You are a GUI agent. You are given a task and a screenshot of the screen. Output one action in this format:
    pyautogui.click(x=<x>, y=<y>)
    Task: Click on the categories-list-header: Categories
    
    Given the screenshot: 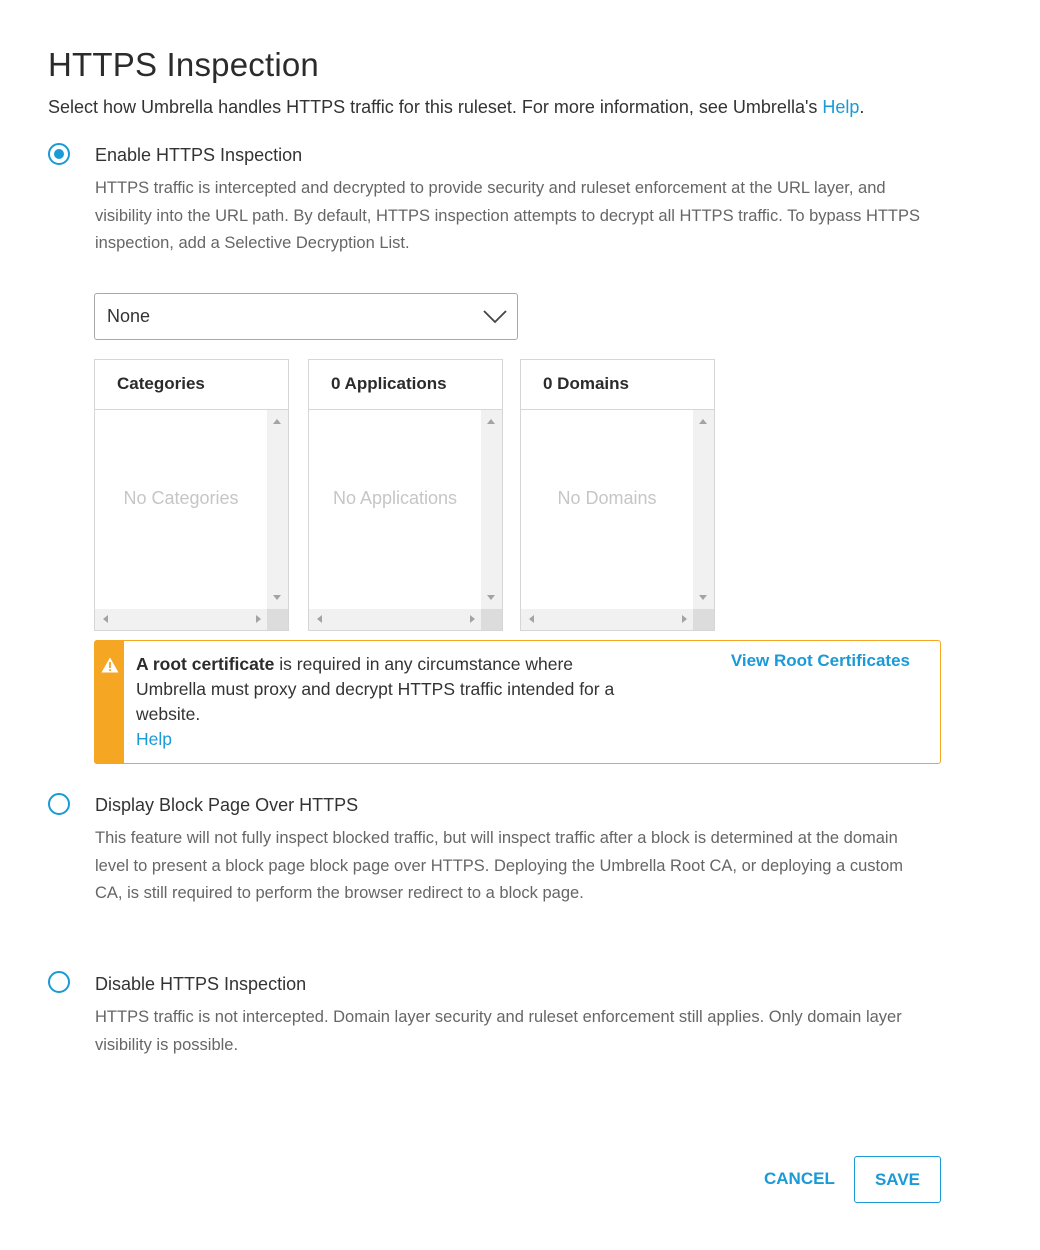 What is the action you would take?
    pyautogui.click(x=191, y=385)
    